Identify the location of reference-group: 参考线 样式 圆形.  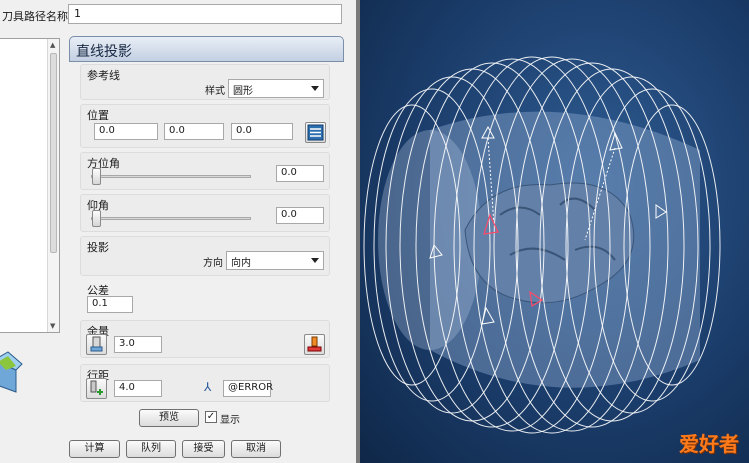
(205, 82).